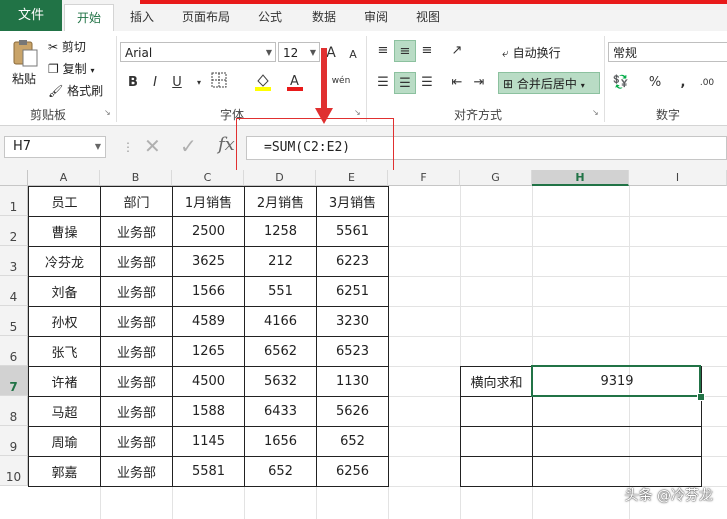 Image resolution: width=727 pixels, height=519 pixels. Describe the element at coordinates (352, 411) in the screenshot. I see `cell: 5626` at that location.